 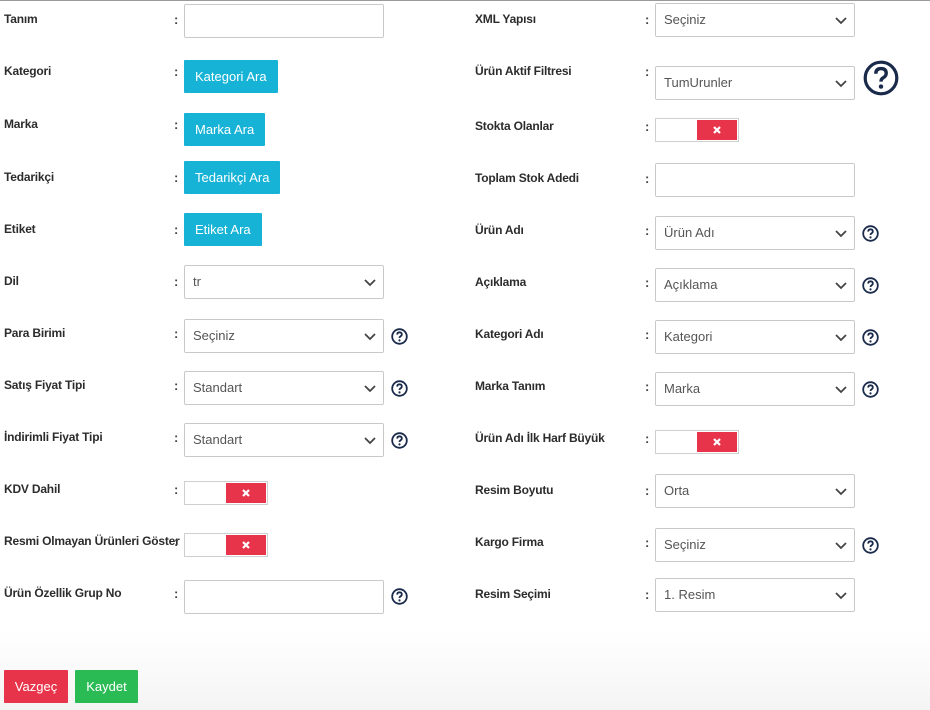 I want to click on aciklama-value: Açıklama, so click(x=691, y=284).